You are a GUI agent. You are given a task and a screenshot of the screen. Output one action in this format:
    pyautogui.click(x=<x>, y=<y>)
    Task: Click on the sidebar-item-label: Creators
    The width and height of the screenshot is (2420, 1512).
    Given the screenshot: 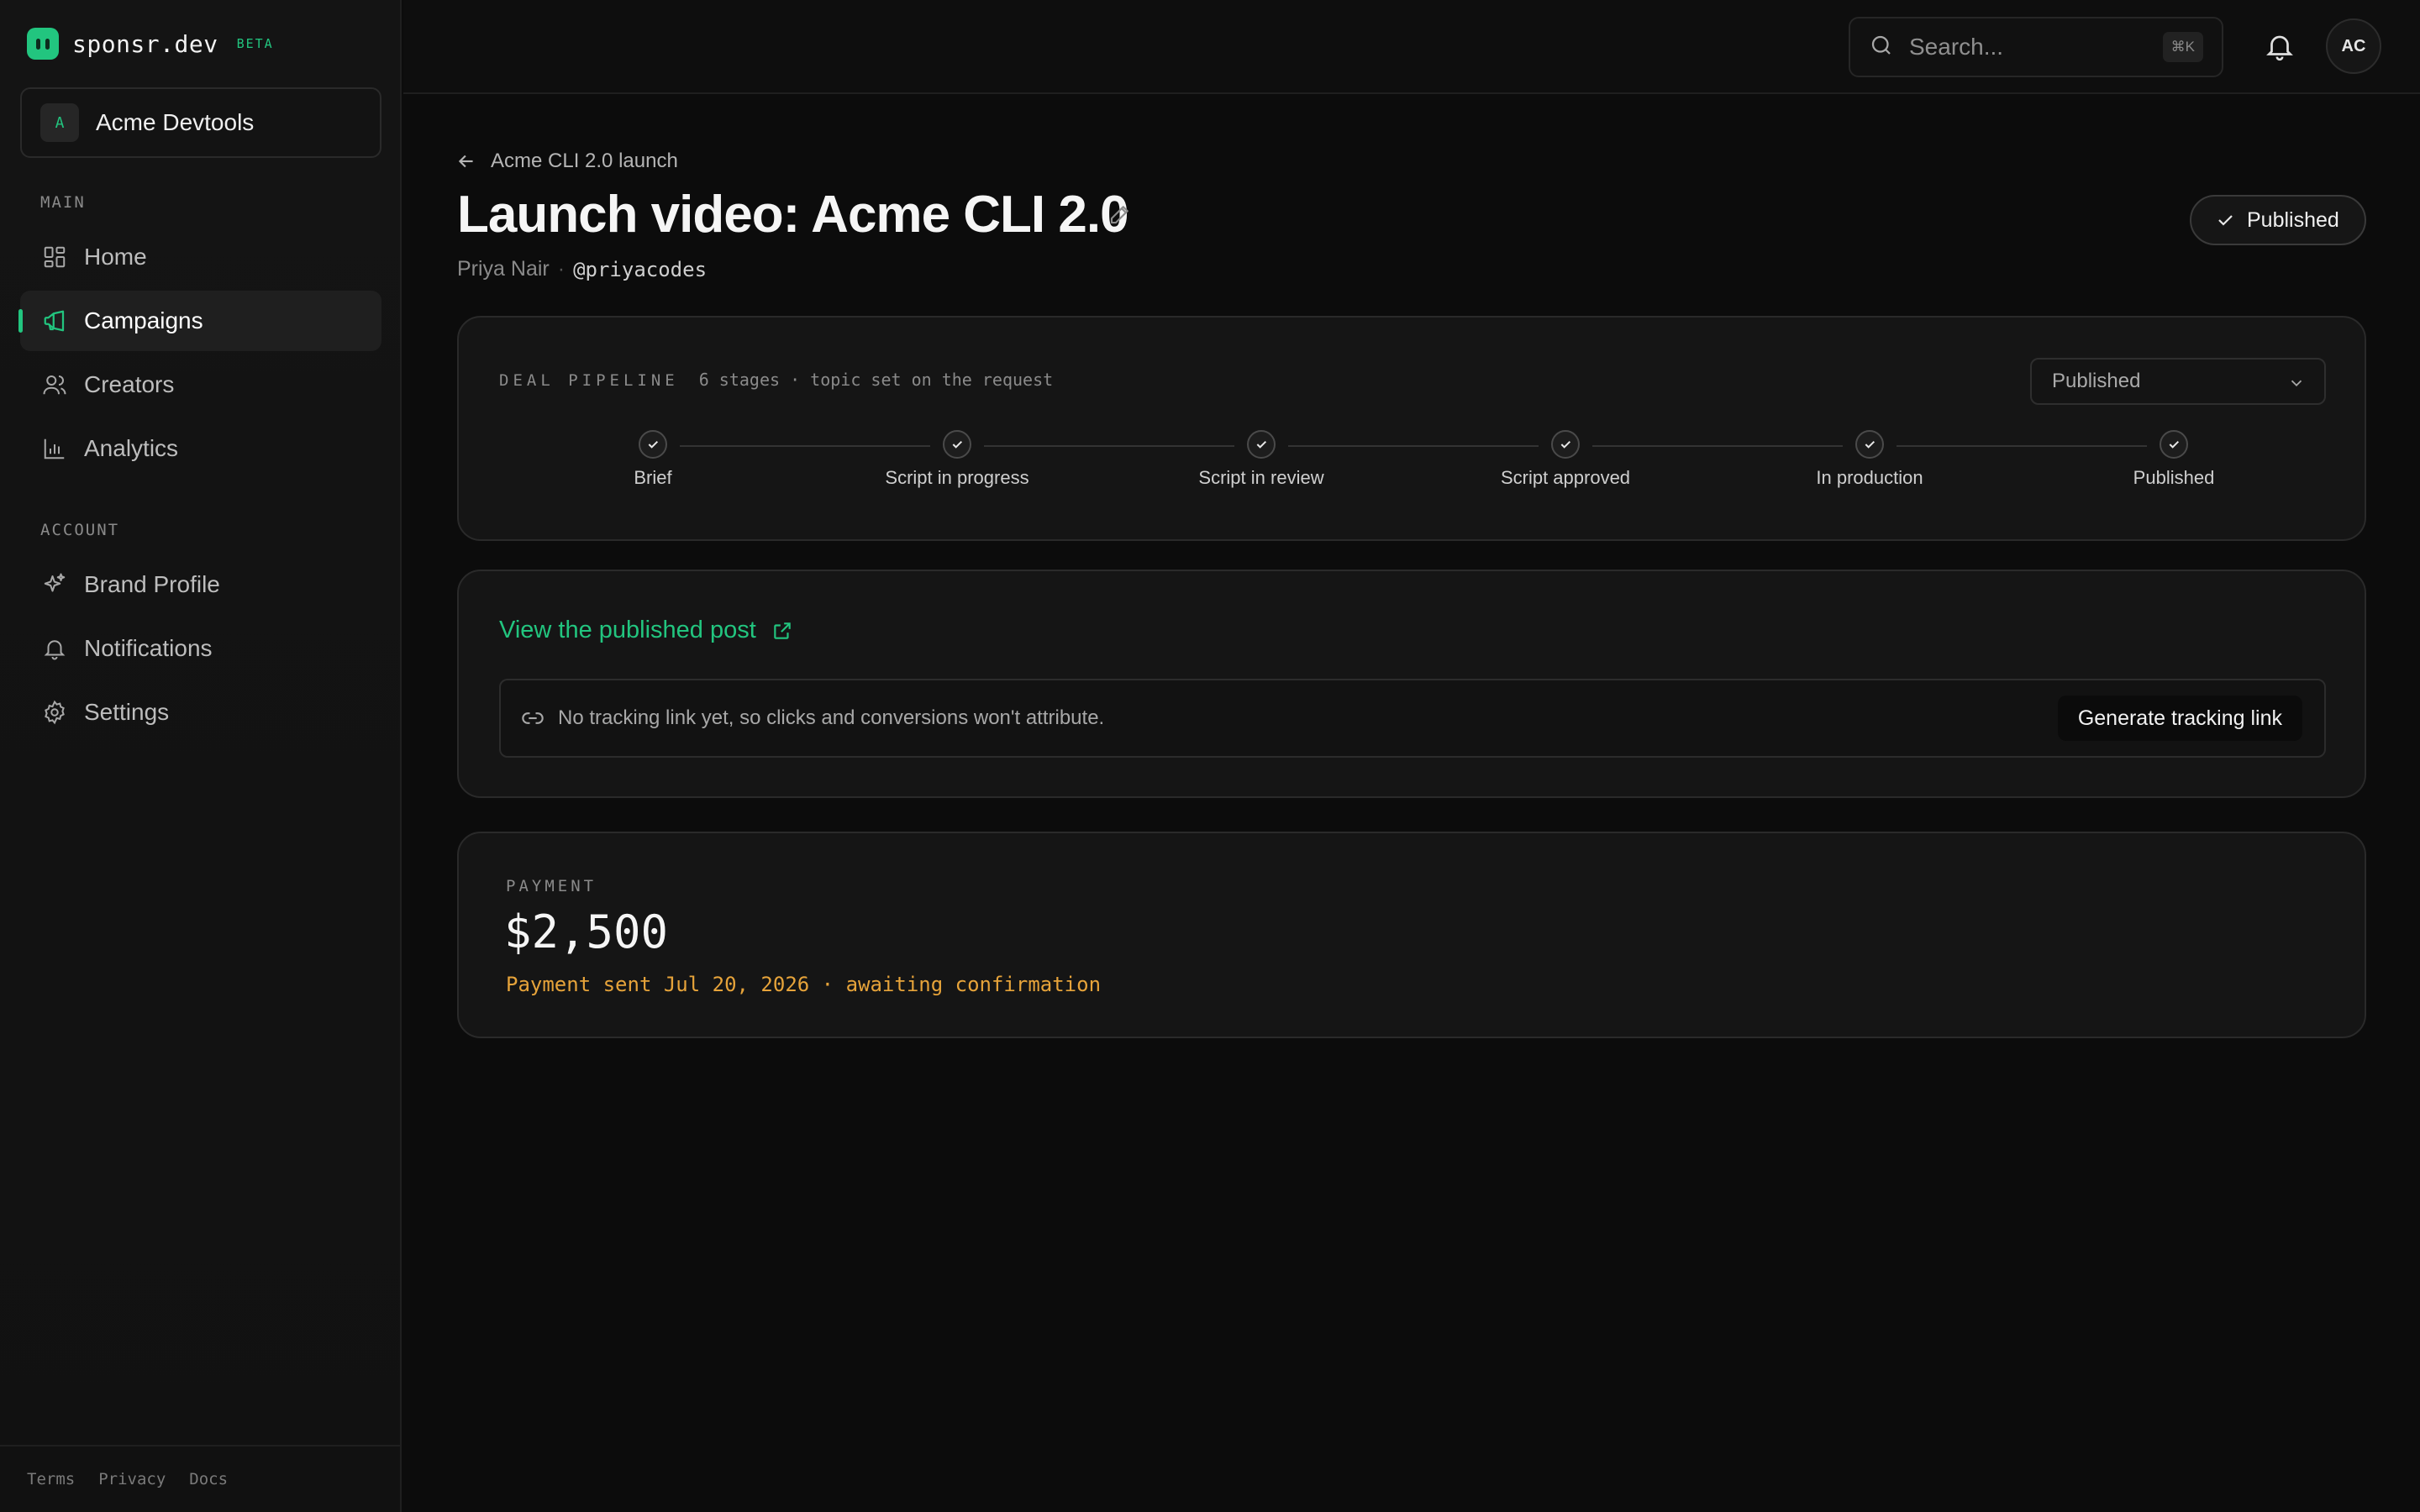 What is the action you would take?
    pyautogui.click(x=129, y=384)
    